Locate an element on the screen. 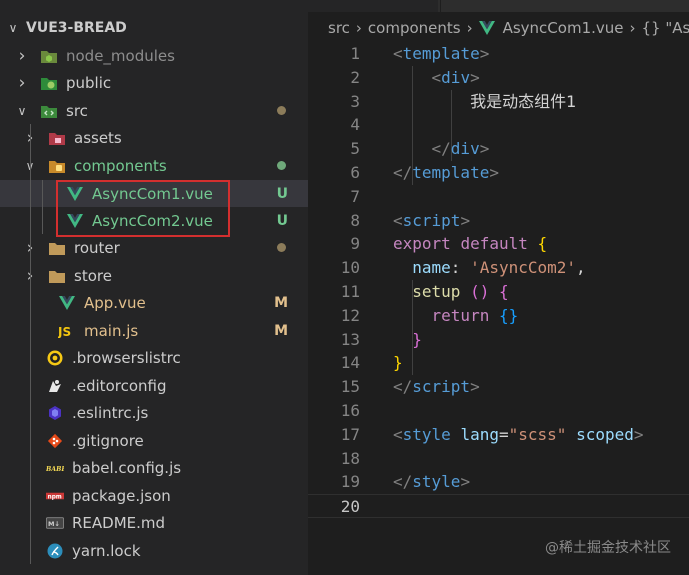 The height and width of the screenshot is (575, 689). line-number: 6 is located at coordinates (355, 172).